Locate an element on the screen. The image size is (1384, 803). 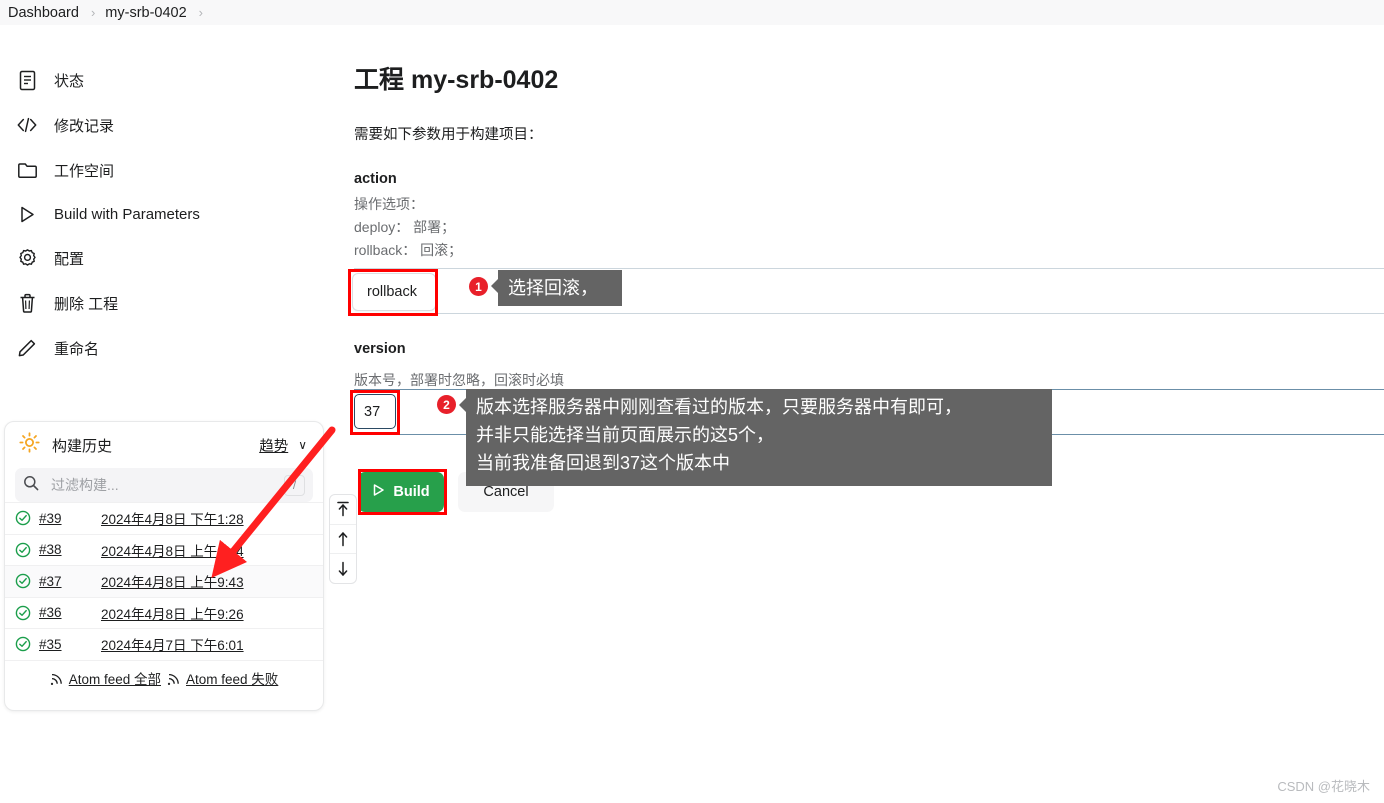
action-select: rollback is located at coordinates (394, 292).